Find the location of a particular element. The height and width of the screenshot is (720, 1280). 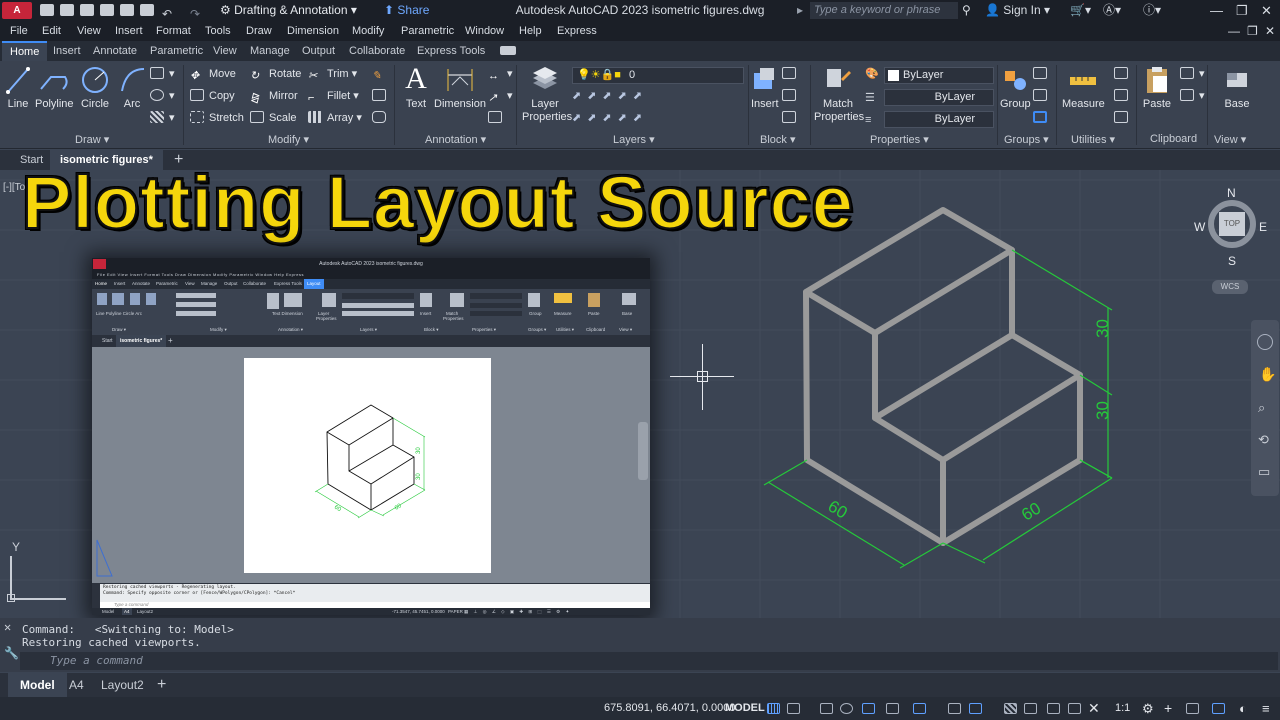

paste-button: Paste is located at coordinates (1157, 87).